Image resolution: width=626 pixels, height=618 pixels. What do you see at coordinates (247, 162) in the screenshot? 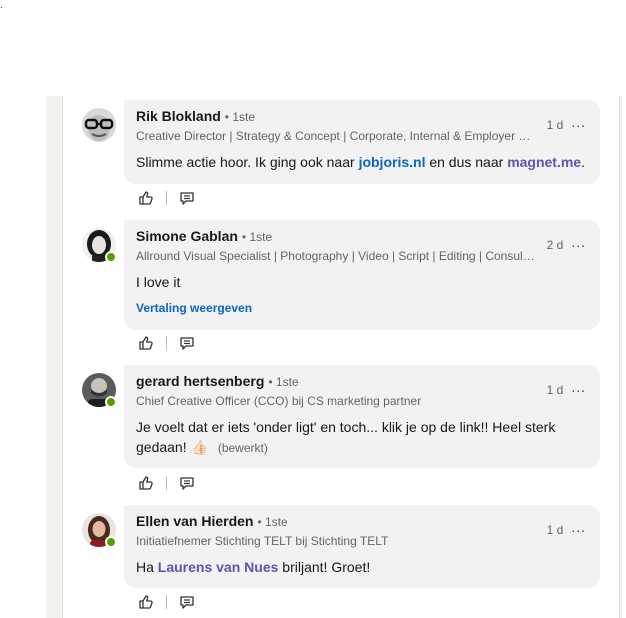
I see `comment-text-part: Slimme actie hoor. Ik ging ook naar` at bounding box center [247, 162].